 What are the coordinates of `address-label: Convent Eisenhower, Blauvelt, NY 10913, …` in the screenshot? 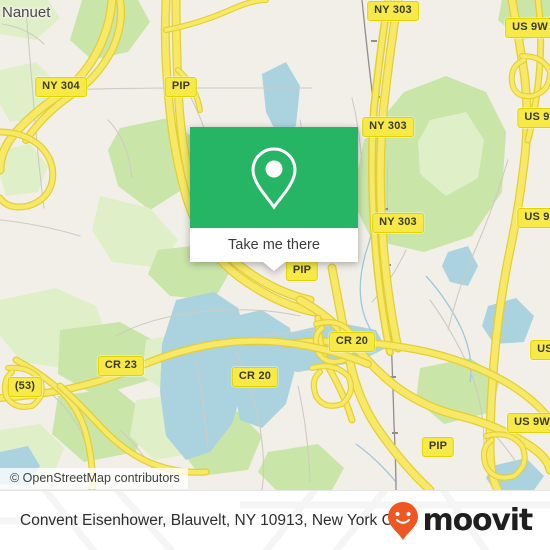 It's located at (214, 520).